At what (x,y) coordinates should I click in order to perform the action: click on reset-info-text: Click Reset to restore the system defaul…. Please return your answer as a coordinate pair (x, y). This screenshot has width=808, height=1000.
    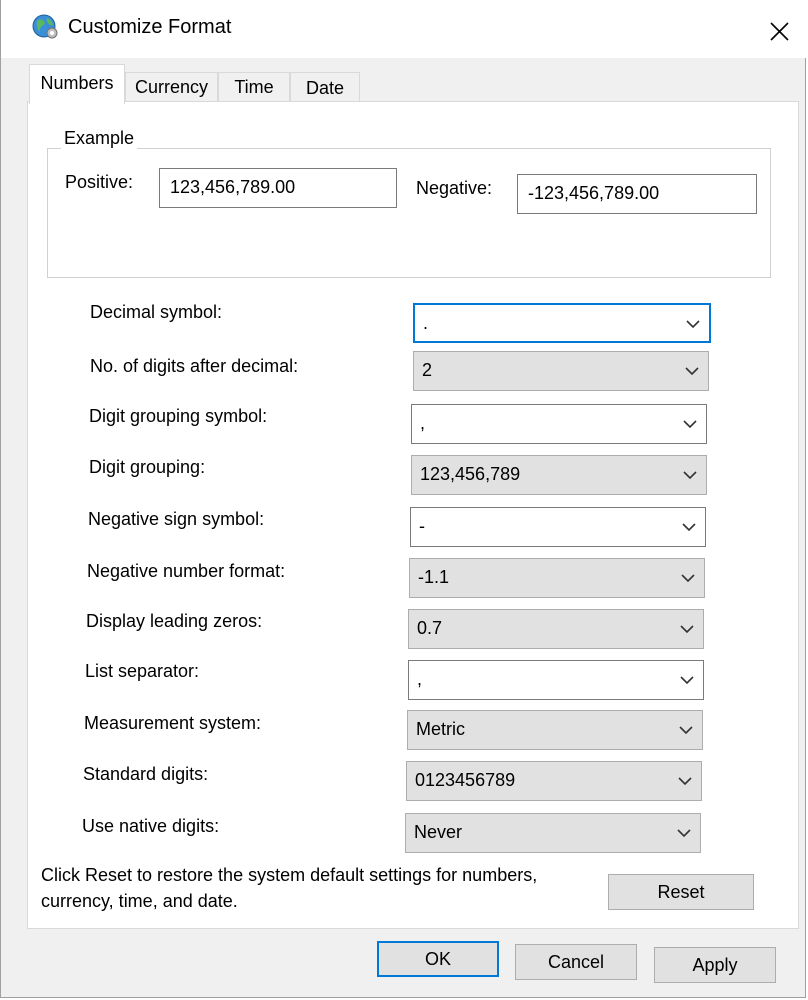
    Looking at the image, I should click on (289, 888).